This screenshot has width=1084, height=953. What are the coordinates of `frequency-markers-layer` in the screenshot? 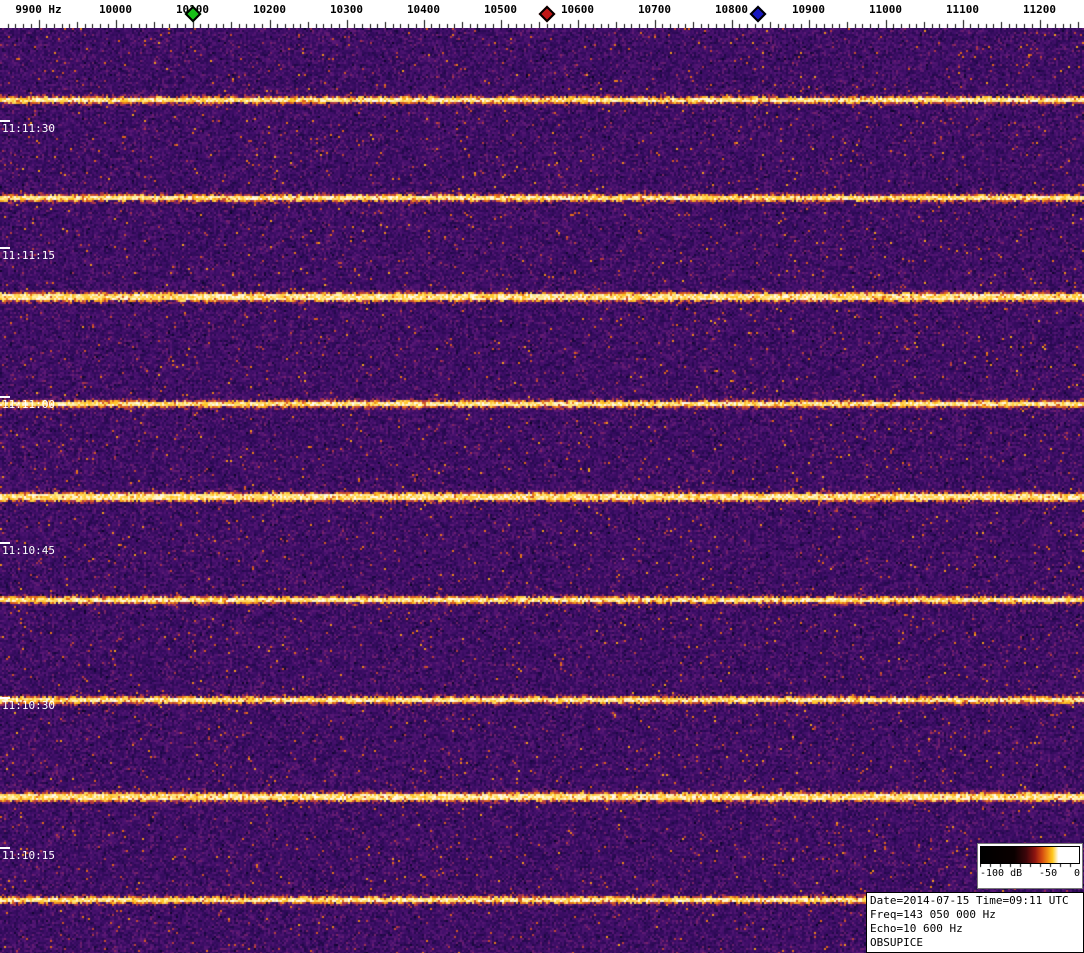 It's located at (542, 14).